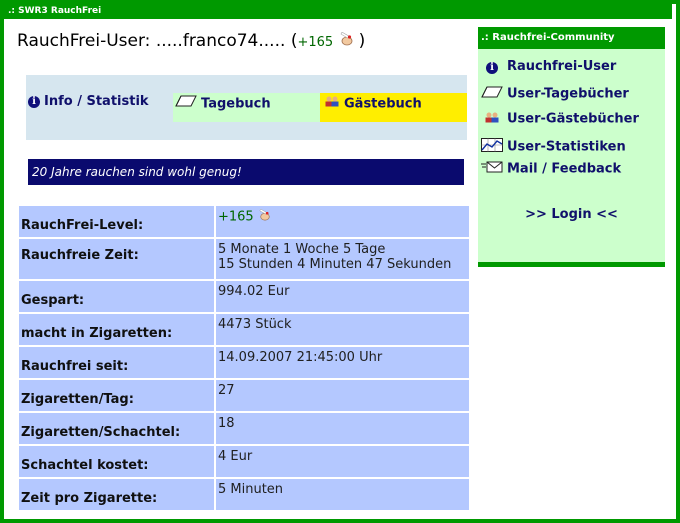 The image size is (680, 523). I want to click on login-link: >> Login <<, so click(571, 214).